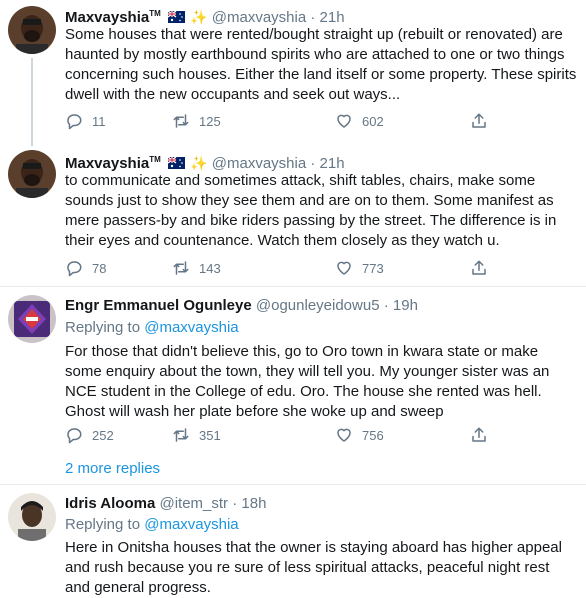 The width and height of the screenshot is (586, 598). I want to click on handle: @item_str, so click(193, 503).